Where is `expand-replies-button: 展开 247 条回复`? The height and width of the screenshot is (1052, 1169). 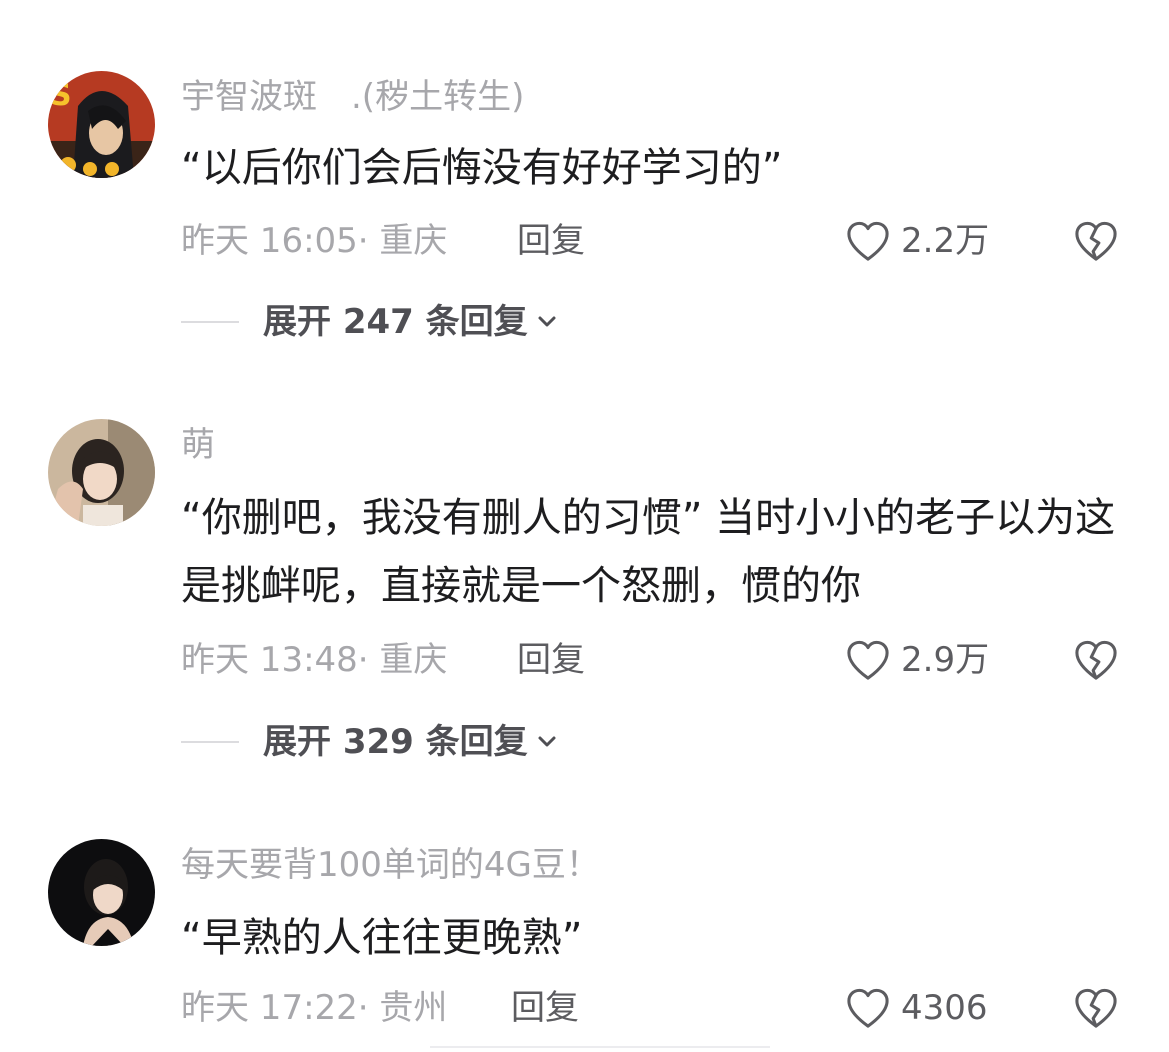 expand-replies-button: 展开 247 条回复 is located at coordinates (370, 322).